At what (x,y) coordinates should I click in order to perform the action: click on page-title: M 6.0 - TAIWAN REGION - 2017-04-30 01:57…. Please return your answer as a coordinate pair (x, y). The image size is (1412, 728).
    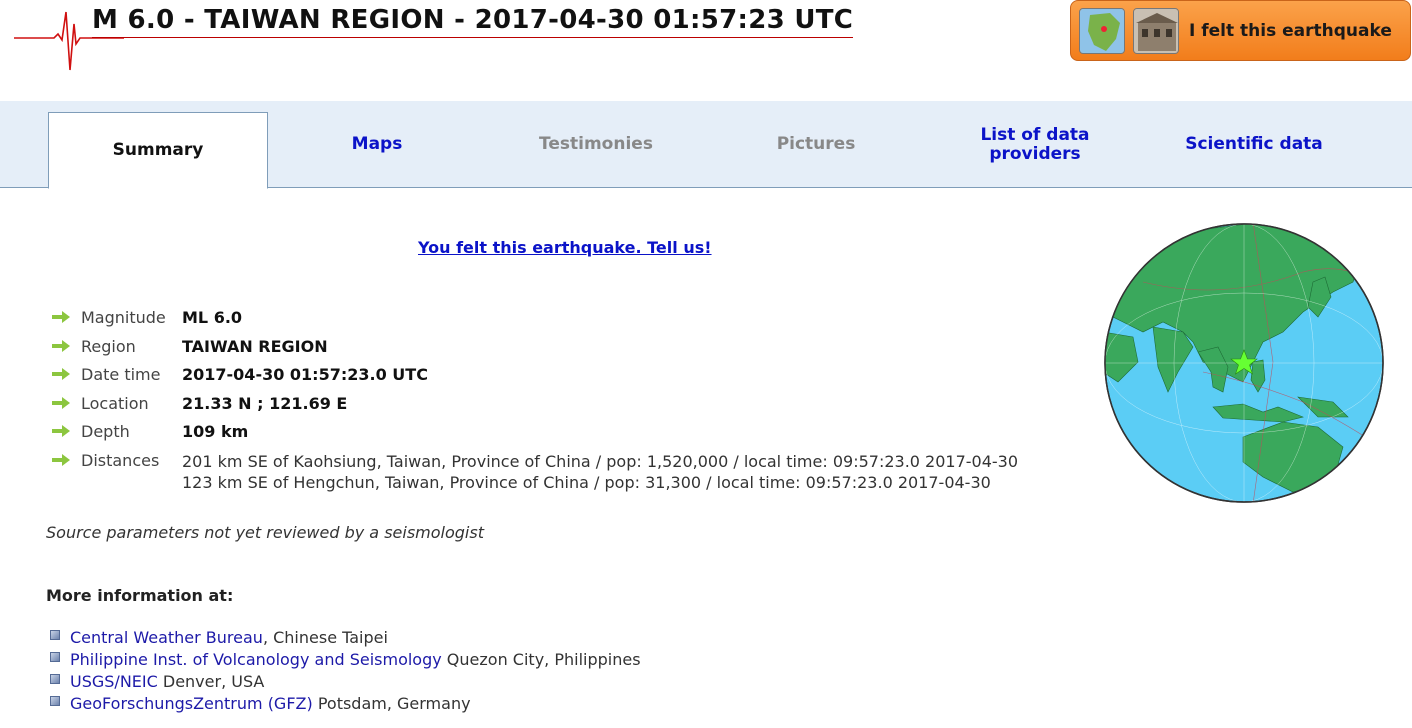
    Looking at the image, I should click on (473, 21).